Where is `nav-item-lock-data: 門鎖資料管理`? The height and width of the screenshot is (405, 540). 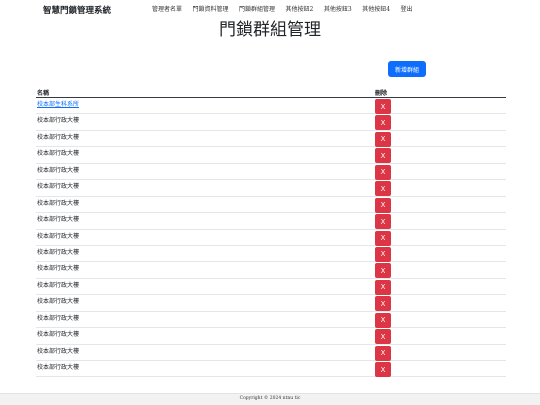
nav-item-lock-data: 門鎖資料管理 is located at coordinates (211, 10).